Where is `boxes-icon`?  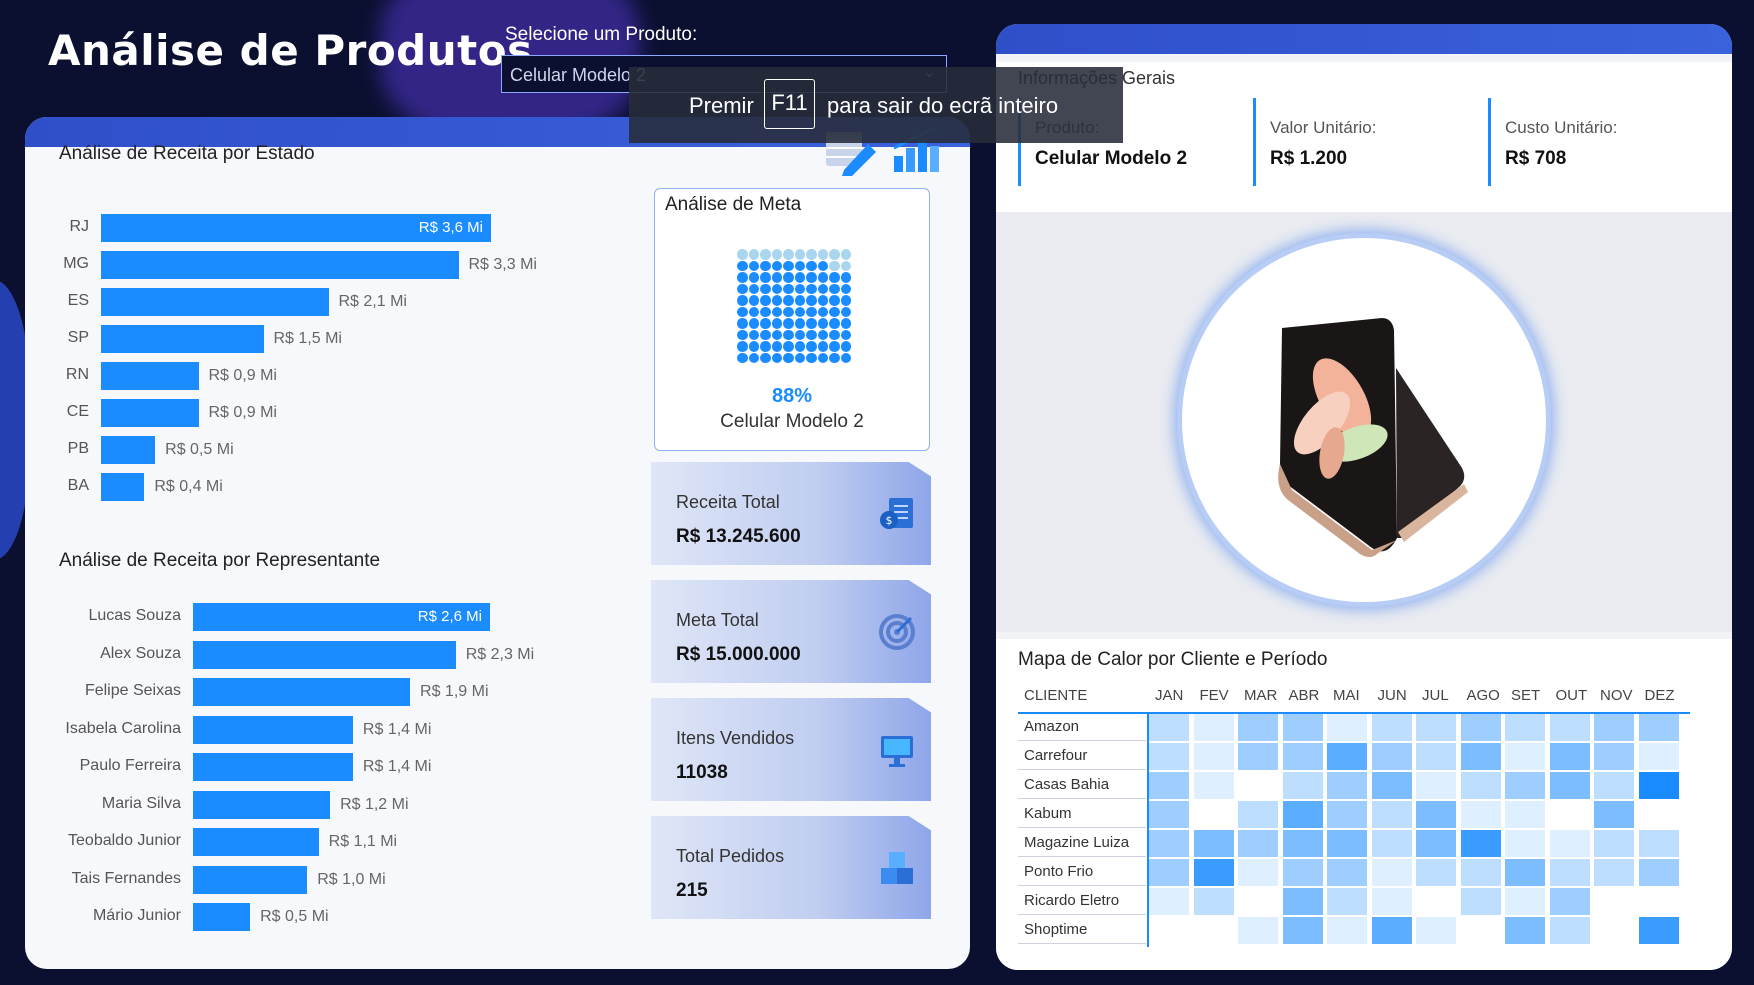 boxes-icon is located at coordinates (897, 868).